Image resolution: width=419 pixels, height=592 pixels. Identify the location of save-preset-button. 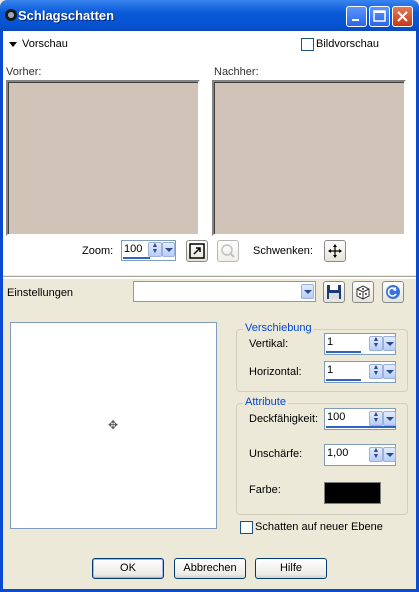
(334, 292).